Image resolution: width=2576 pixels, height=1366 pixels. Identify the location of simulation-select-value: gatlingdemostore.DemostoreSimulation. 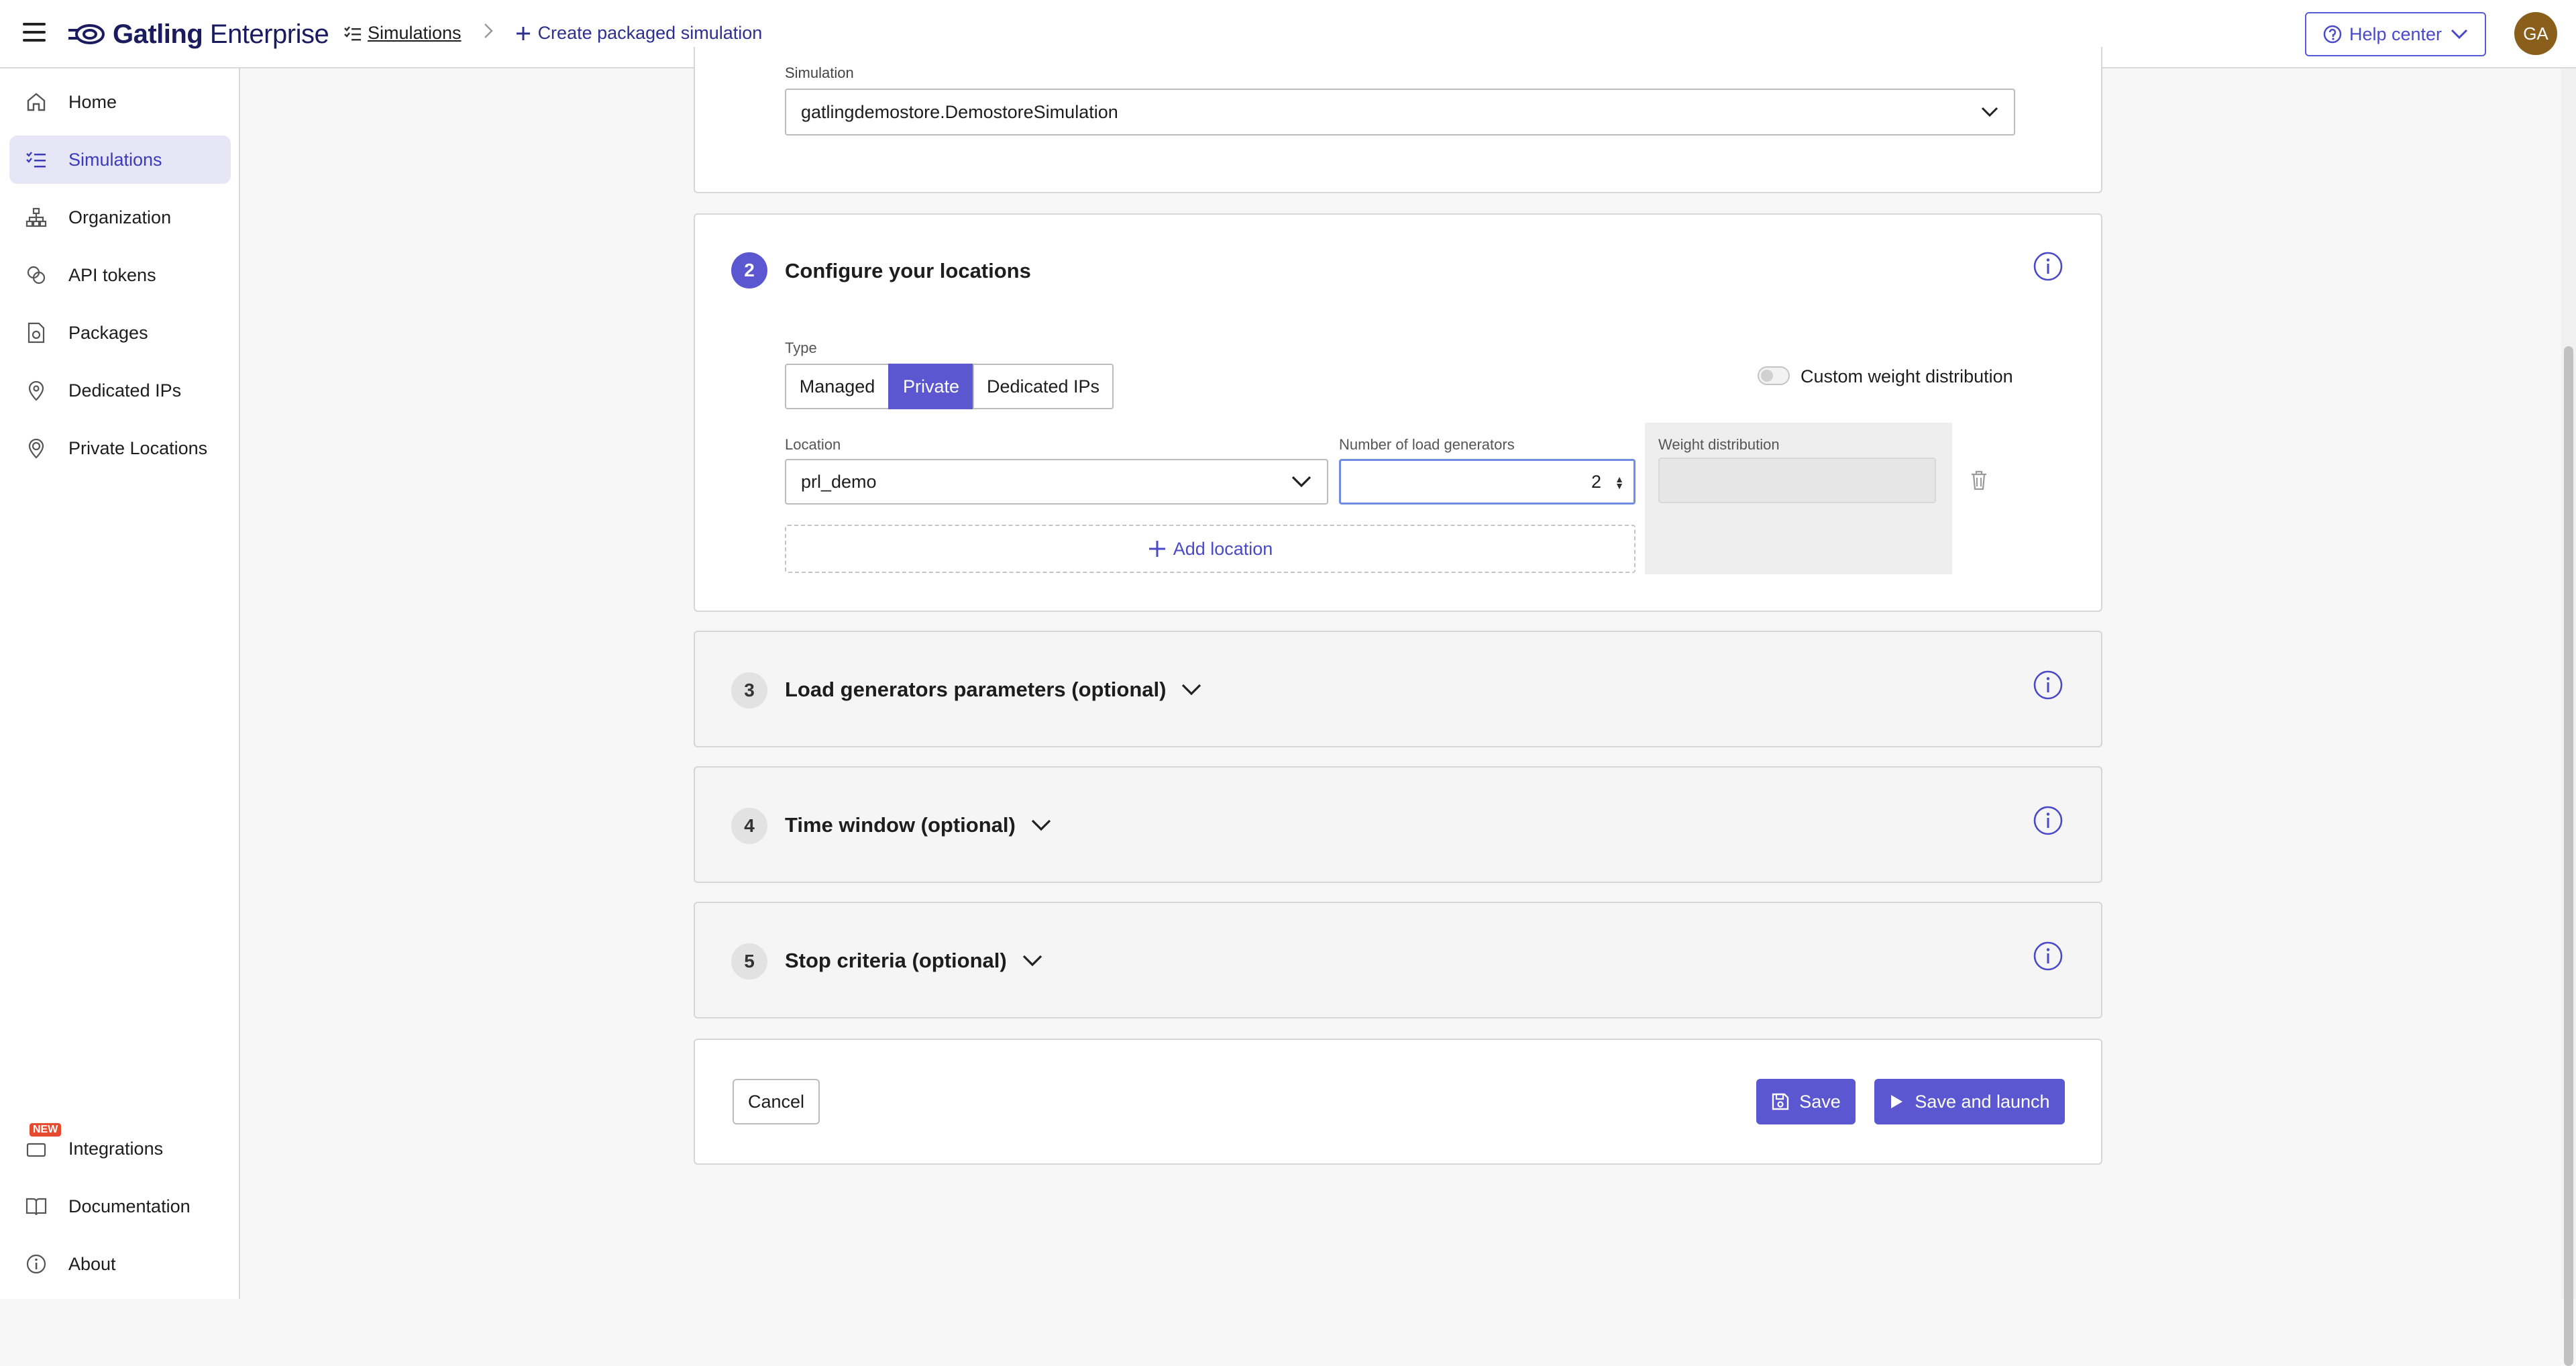
(959, 112).